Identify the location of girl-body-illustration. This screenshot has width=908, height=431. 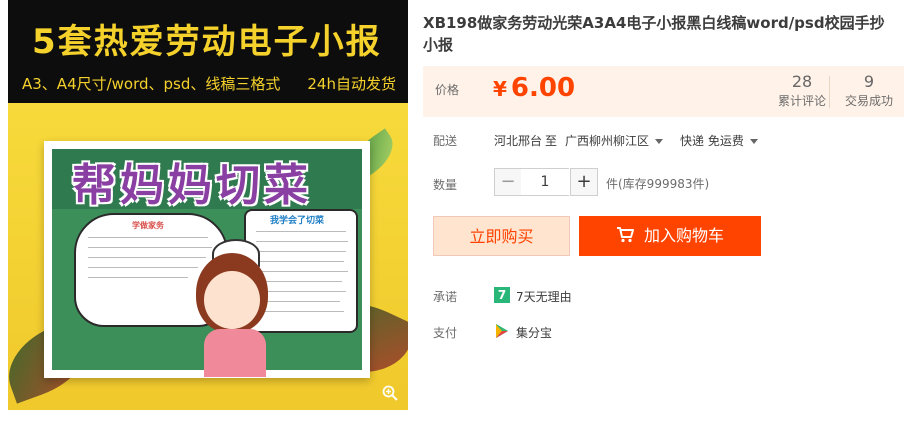
(235, 353).